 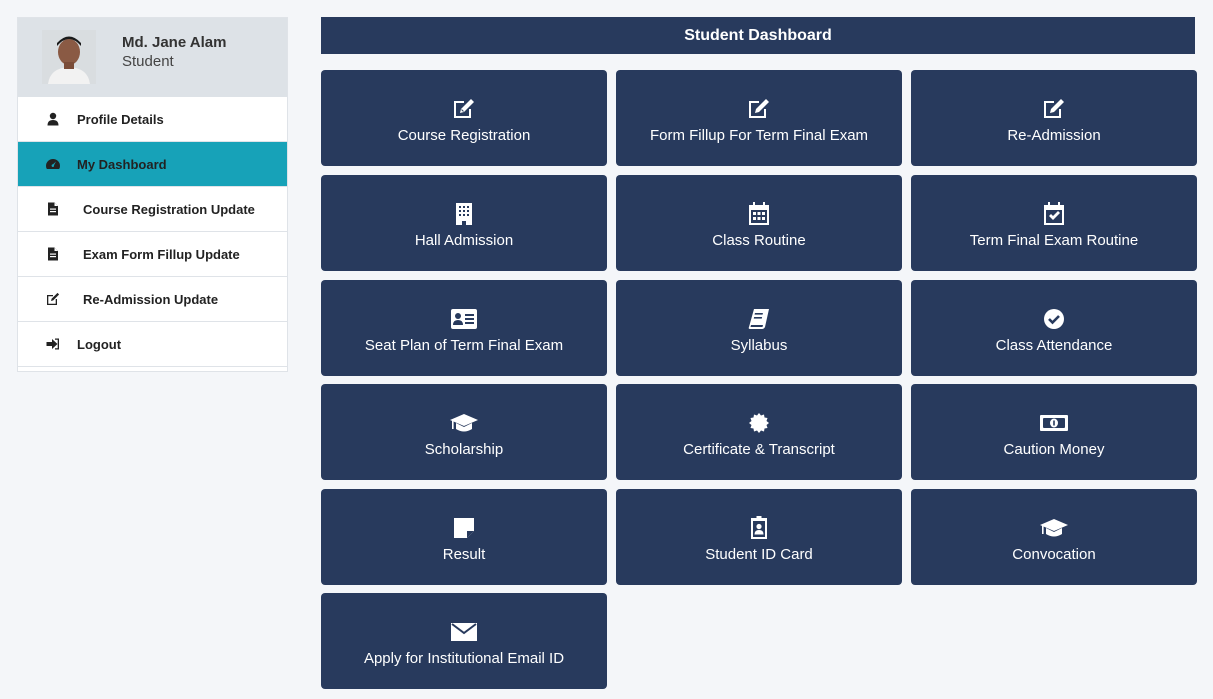 I want to click on sidebar-item-label: Course Registration Update, so click(x=169, y=209).